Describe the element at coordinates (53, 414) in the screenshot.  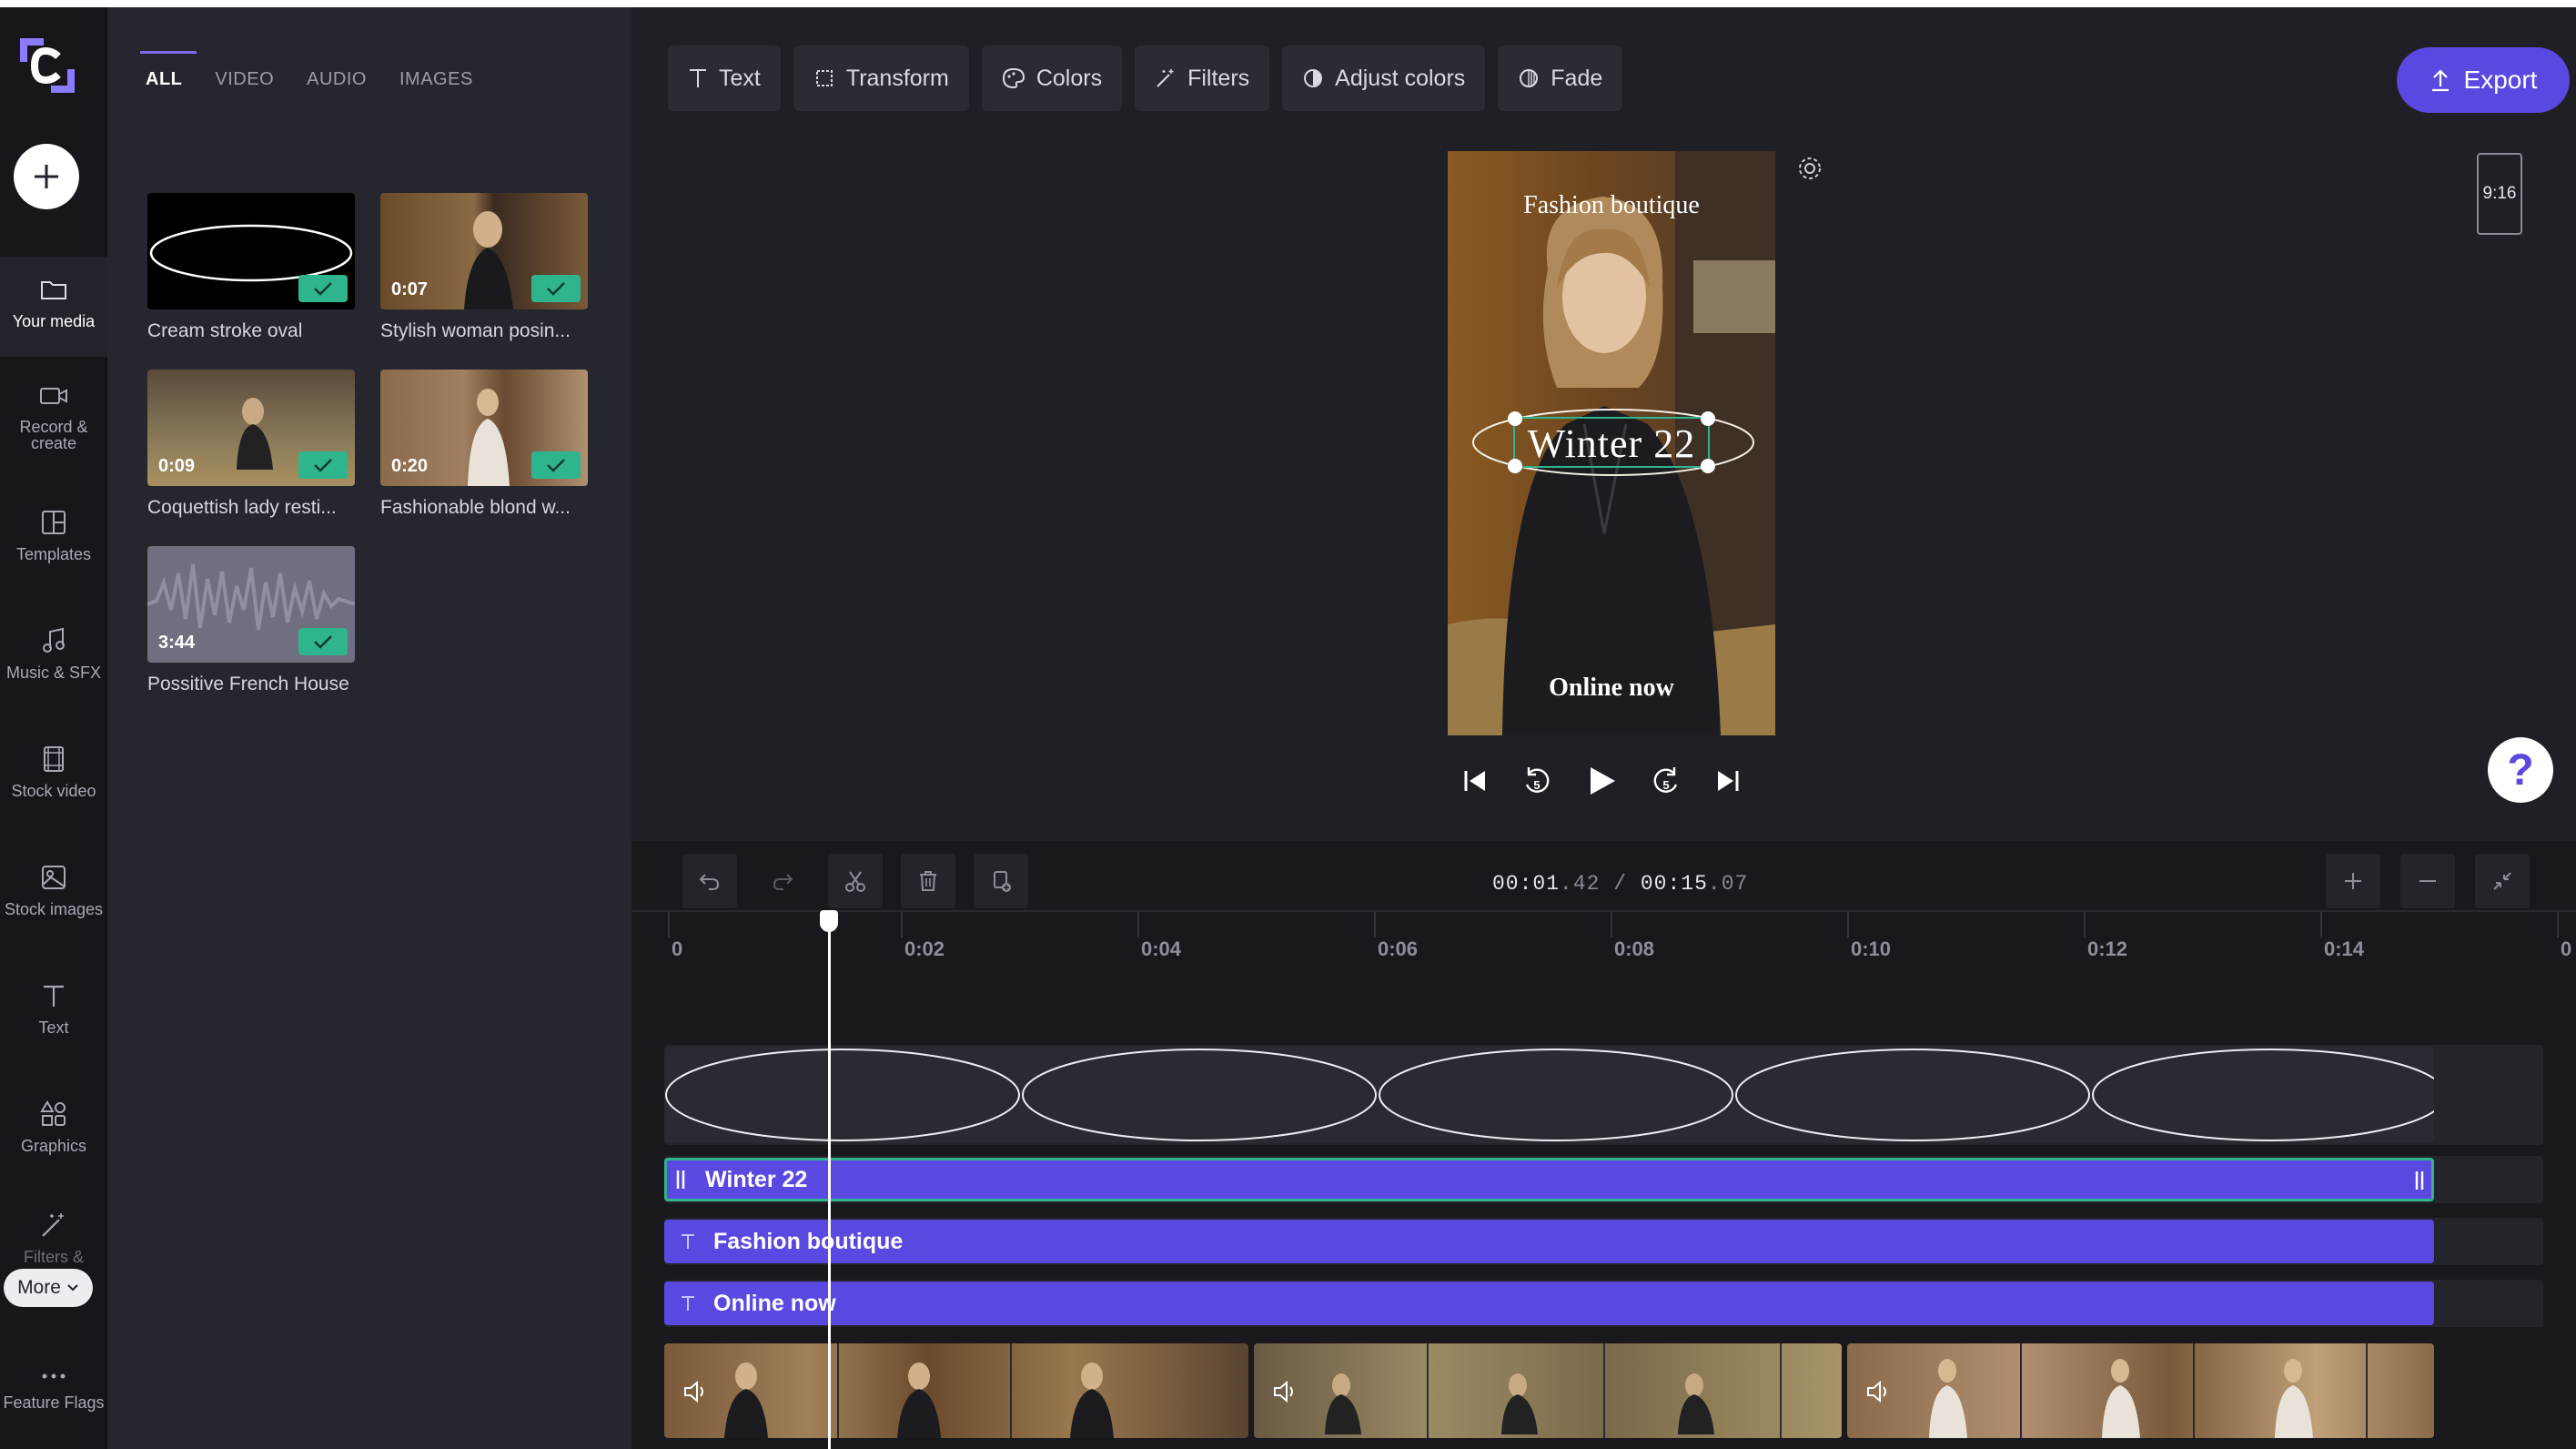
I see `rail-item-record-create: Record & create` at that location.